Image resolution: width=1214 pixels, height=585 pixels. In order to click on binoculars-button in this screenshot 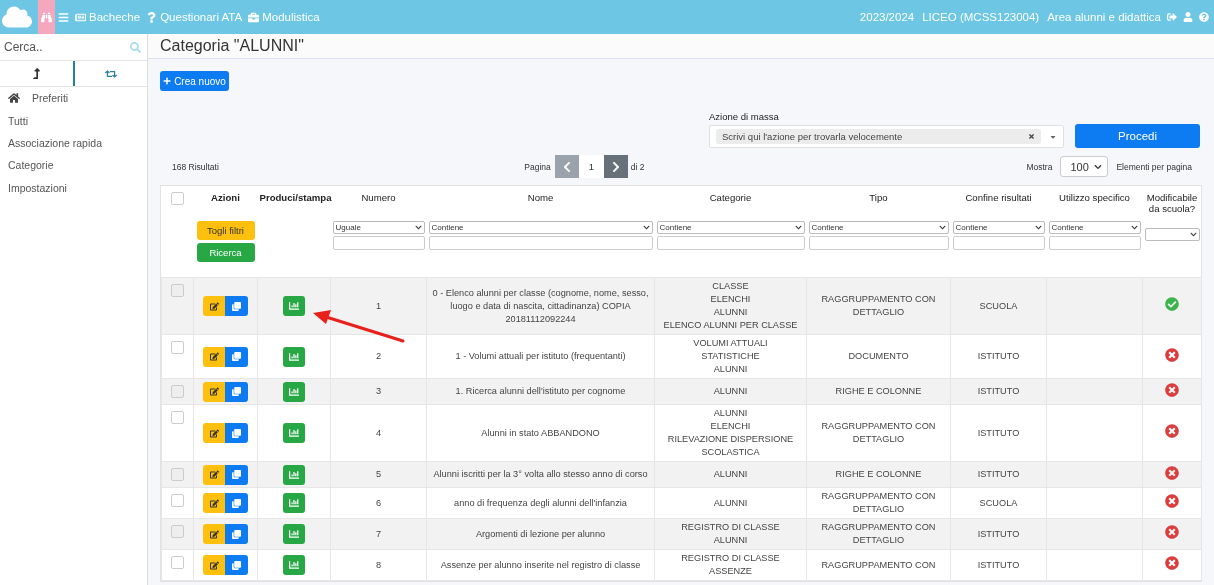, I will do `click(46, 17)`.